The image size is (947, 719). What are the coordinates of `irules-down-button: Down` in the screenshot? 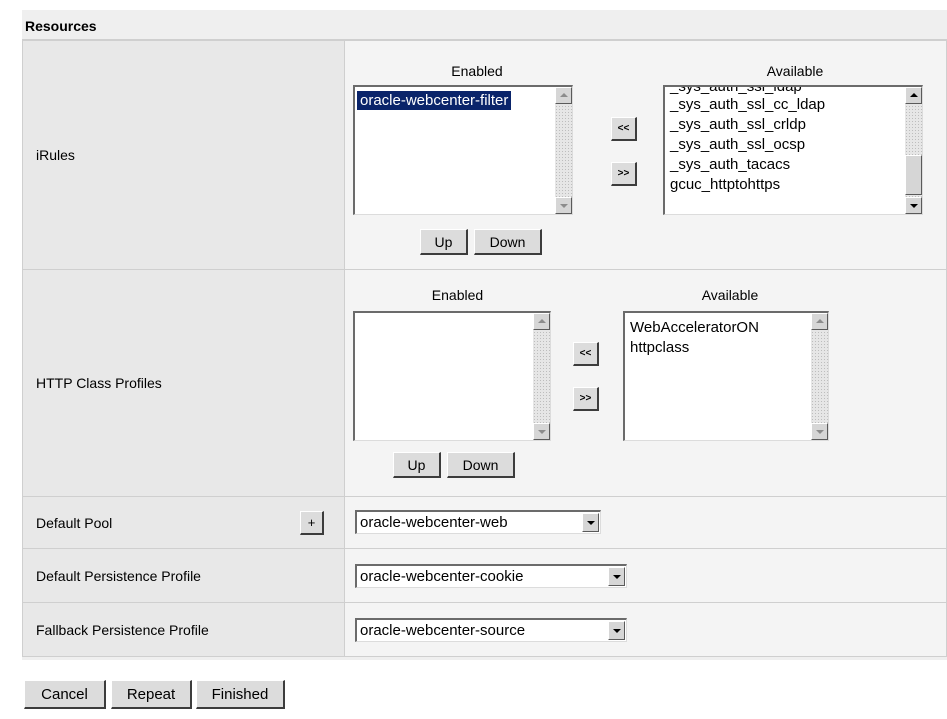 It's located at (508, 242).